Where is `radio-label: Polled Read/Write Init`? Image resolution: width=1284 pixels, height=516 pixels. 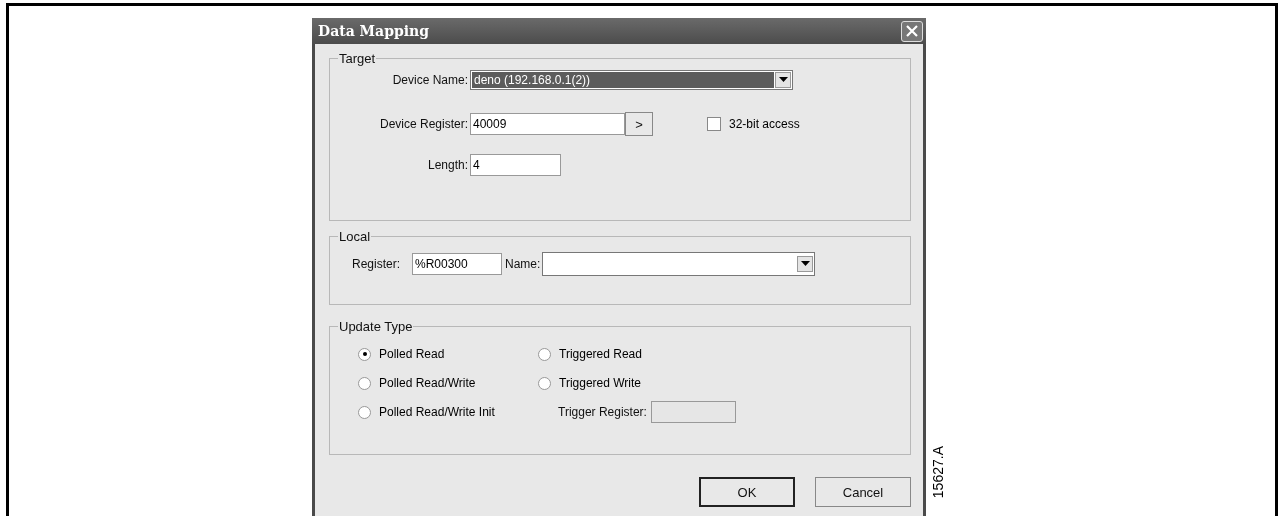
radio-label: Polled Read/Write Init is located at coordinates (437, 412).